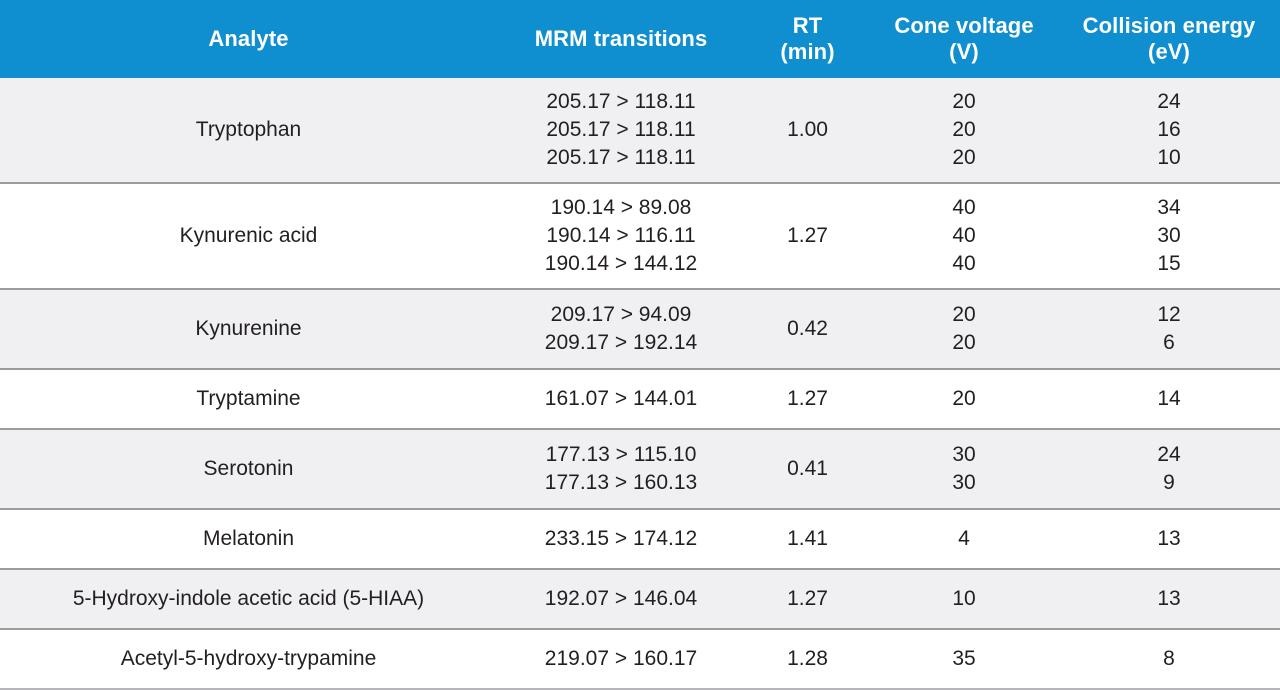  I want to click on column-header-mrm-transitions: MRM transitions, so click(621, 39).